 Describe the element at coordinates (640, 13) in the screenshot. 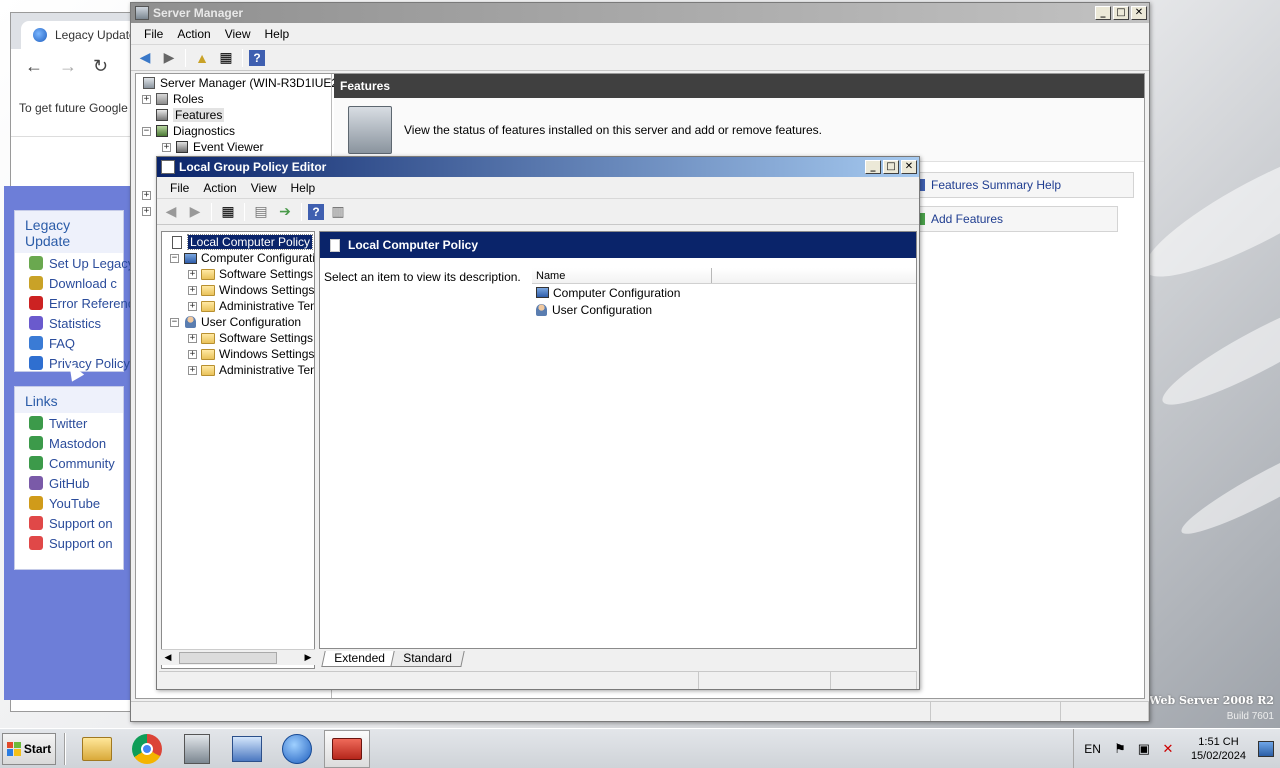

I see `server-manager-titlebar: Server Manager _ □ ✕` at that location.